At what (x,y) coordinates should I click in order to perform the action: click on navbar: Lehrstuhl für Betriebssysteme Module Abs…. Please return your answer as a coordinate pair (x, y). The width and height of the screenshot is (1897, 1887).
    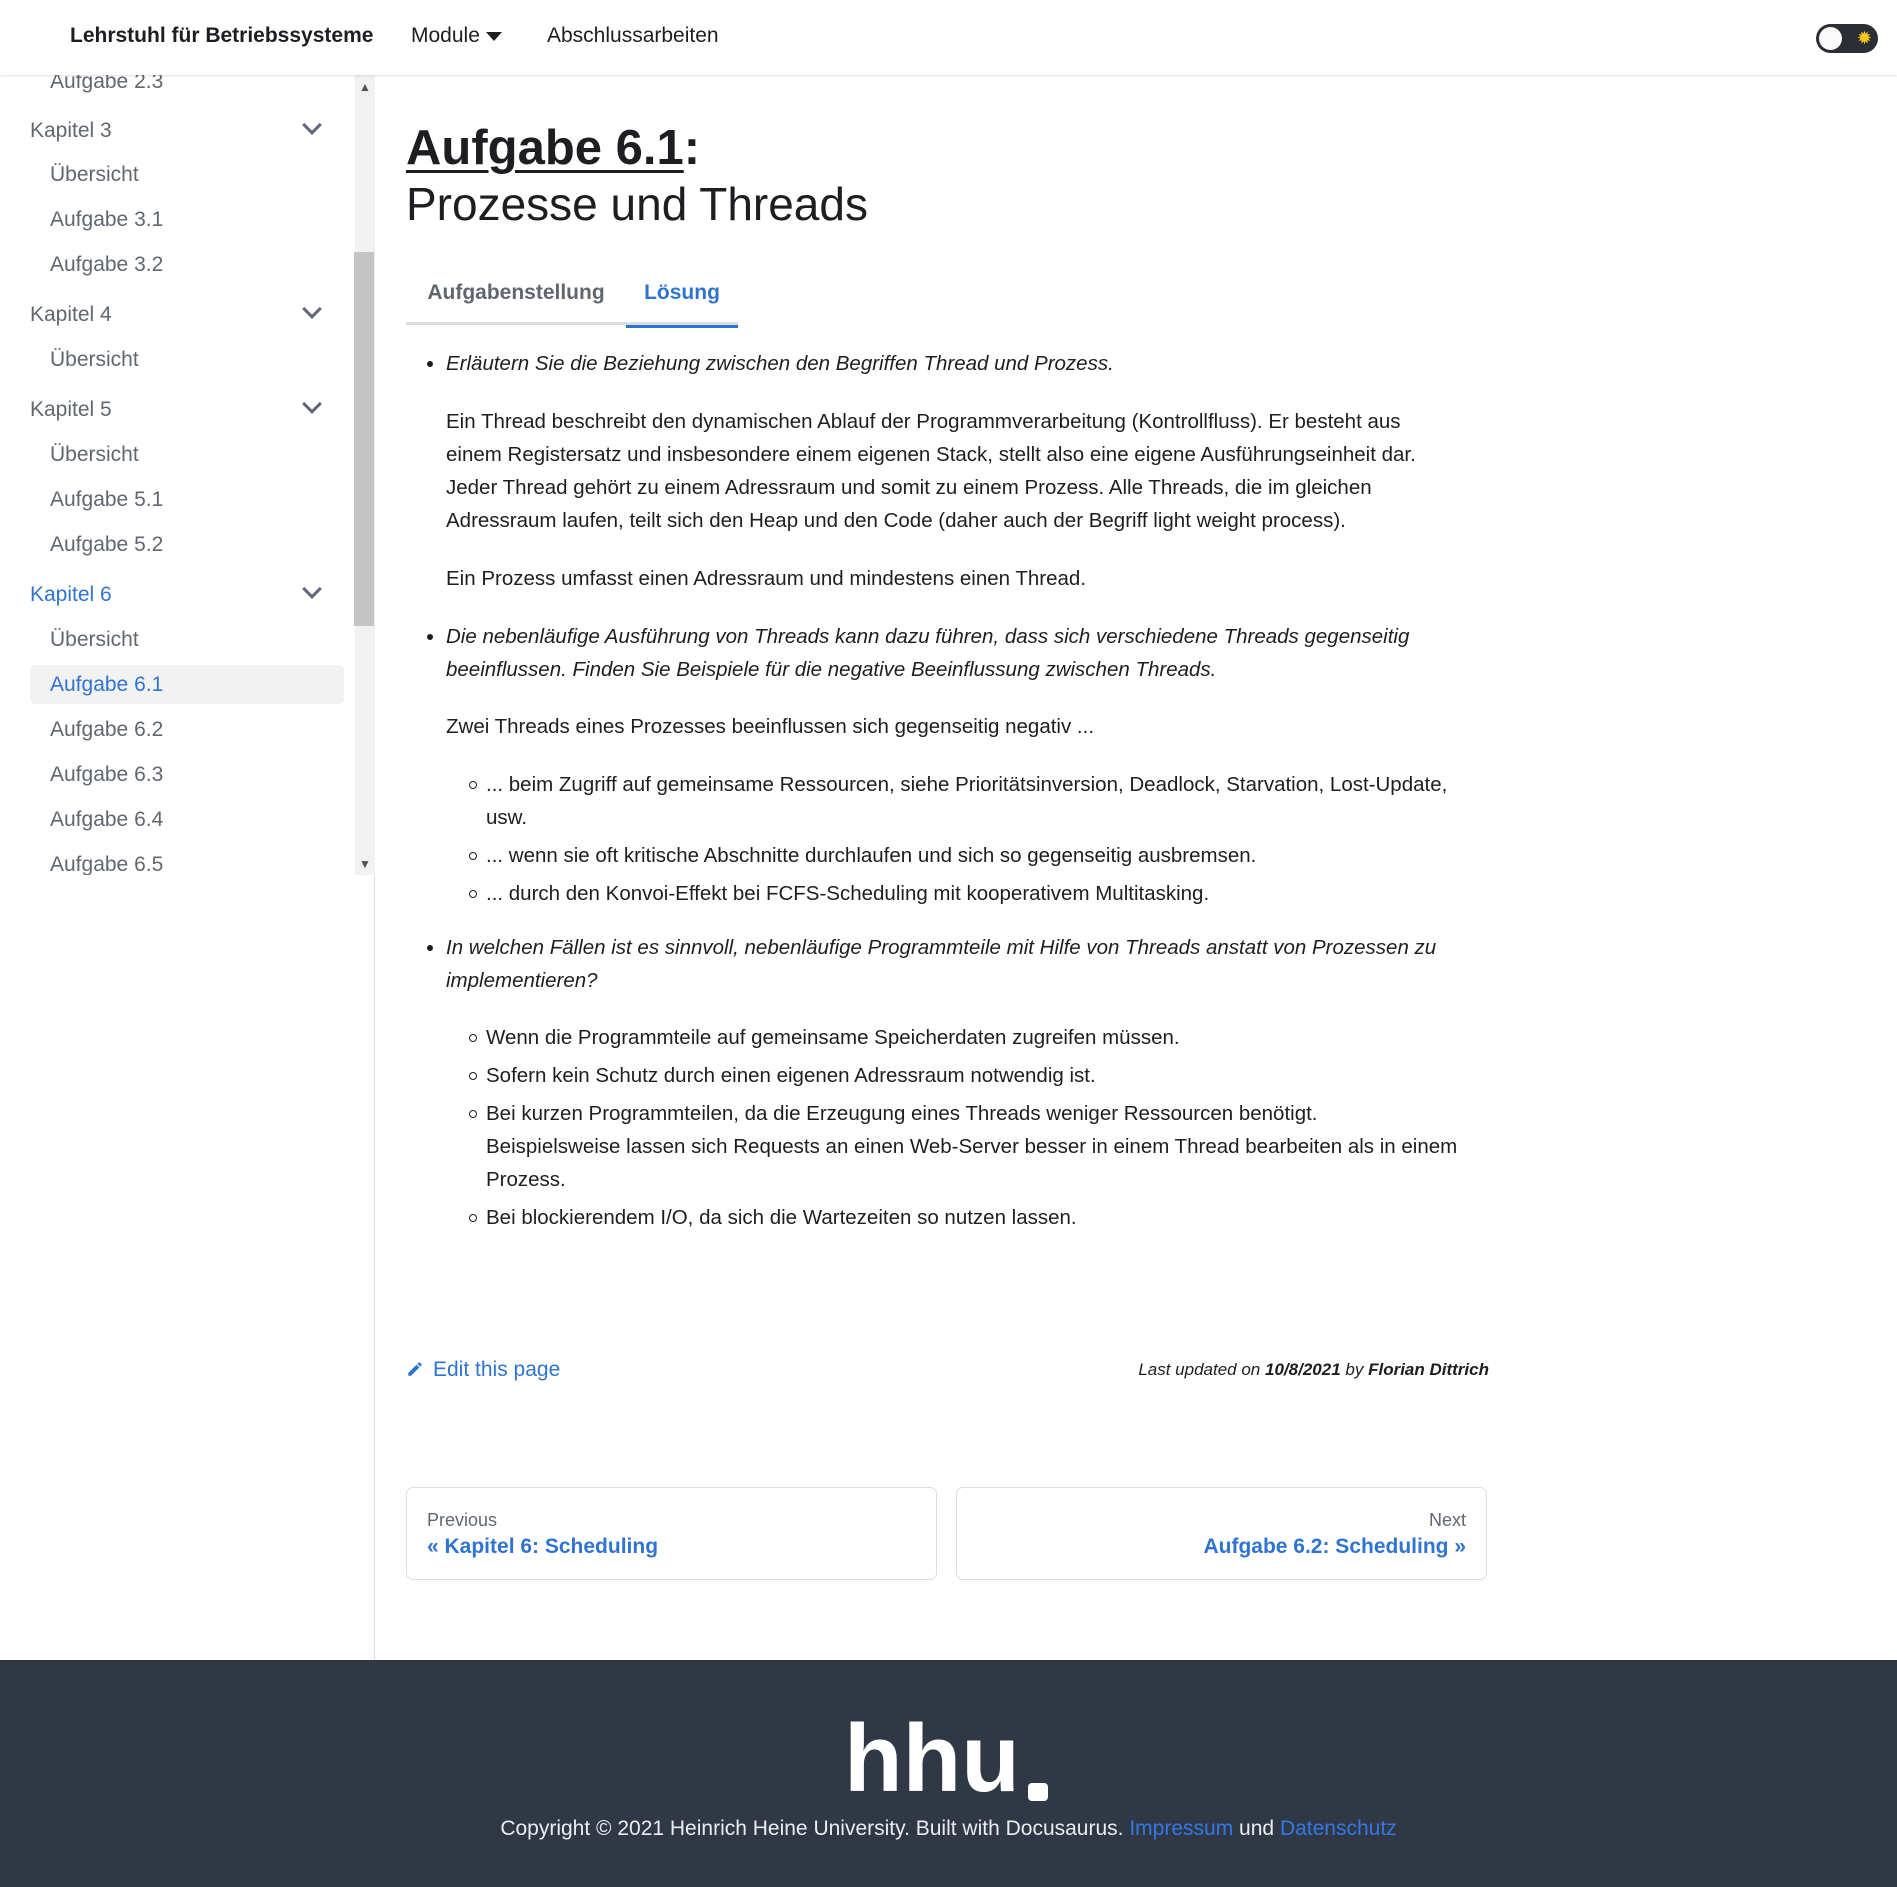
    Looking at the image, I should click on (948, 37).